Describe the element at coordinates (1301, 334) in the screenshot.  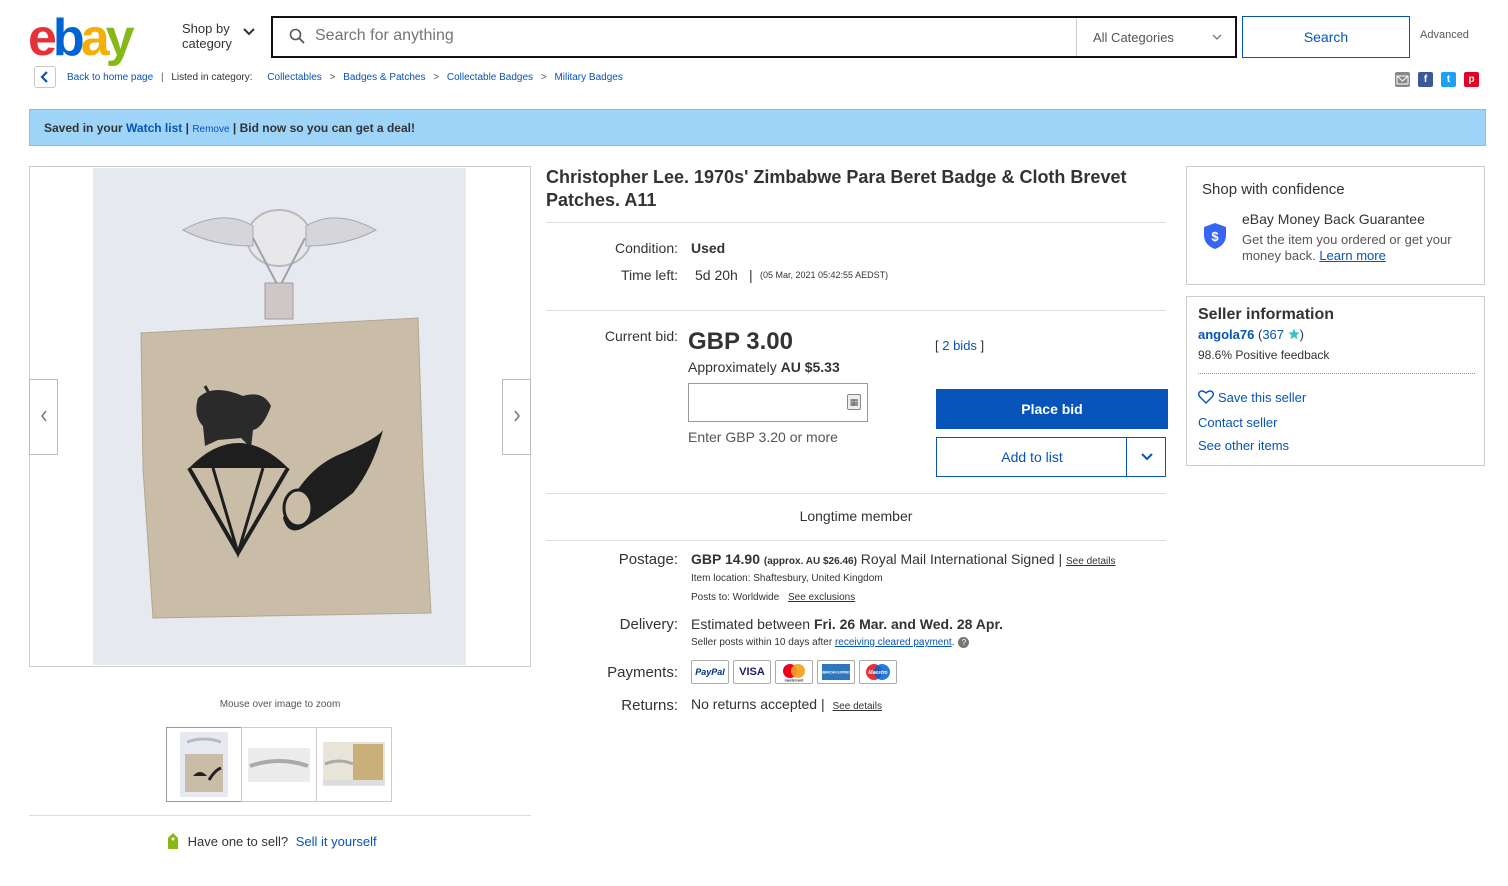
I see `score-paren: )` at that location.